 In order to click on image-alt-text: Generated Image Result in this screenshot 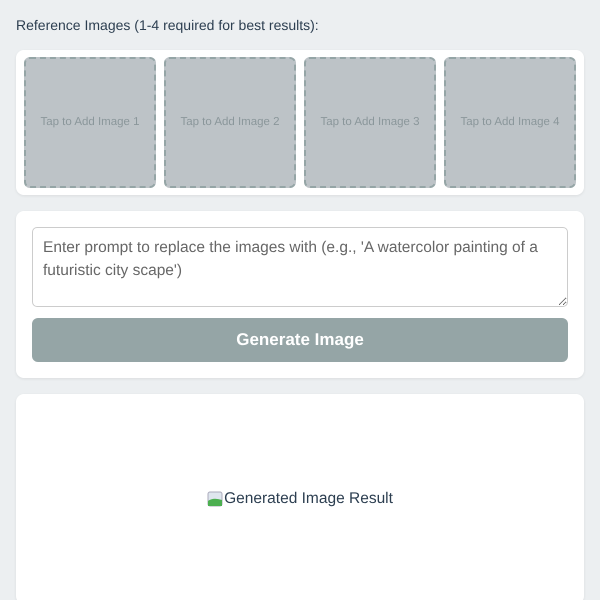, I will do `click(308, 499)`.